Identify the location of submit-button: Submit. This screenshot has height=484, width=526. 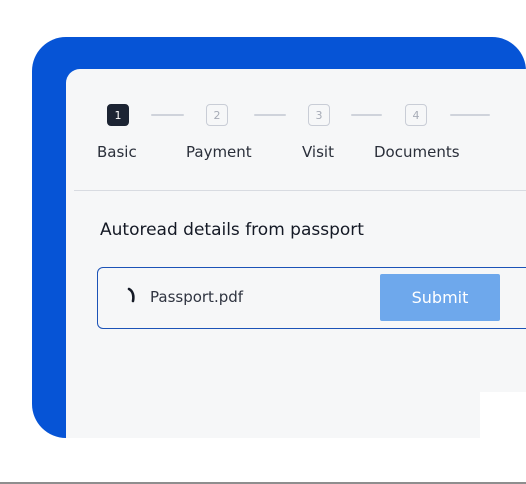
(440, 297).